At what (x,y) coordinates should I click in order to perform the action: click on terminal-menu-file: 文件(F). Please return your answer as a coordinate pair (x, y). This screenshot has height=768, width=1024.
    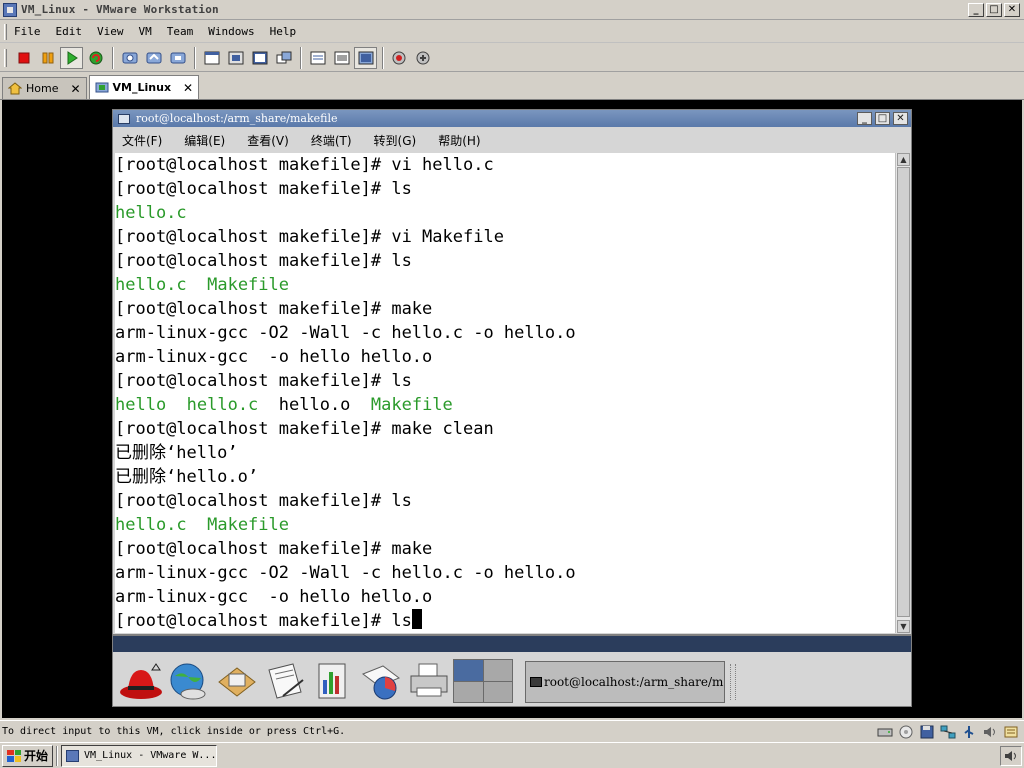
    Looking at the image, I should click on (142, 140).